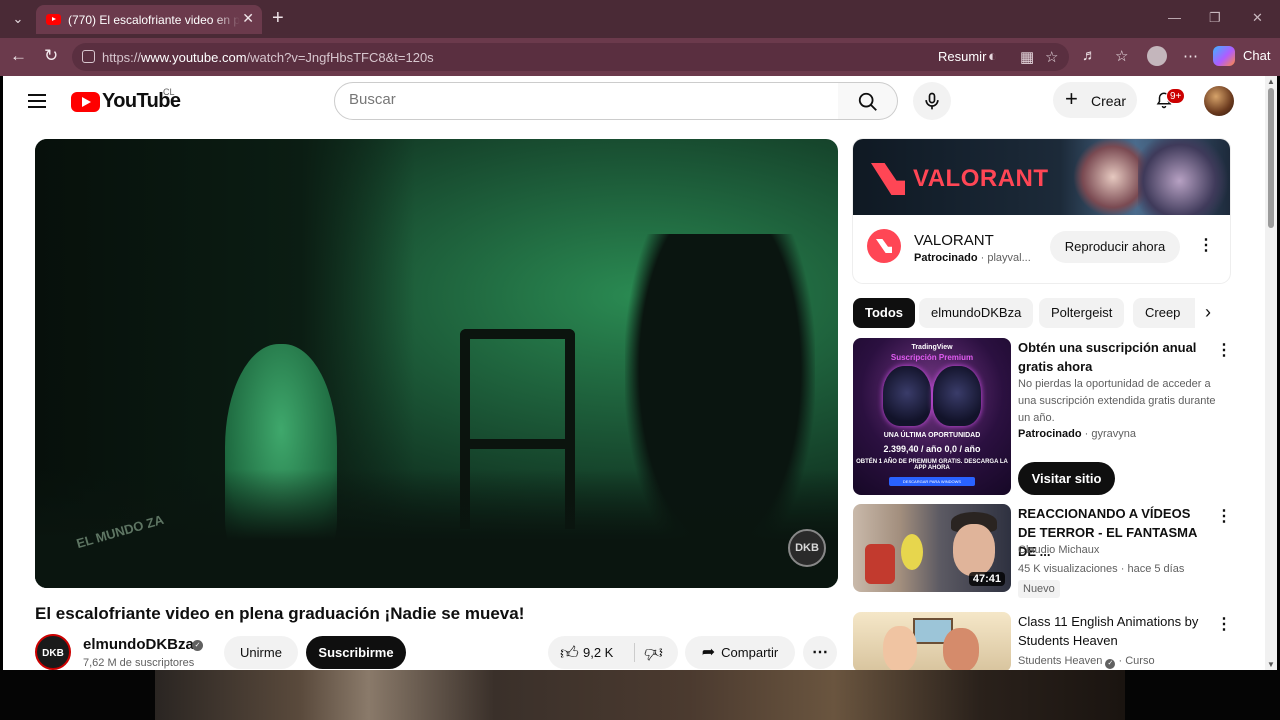  Describe the element at coordinates (1206, 245) in the screenshot. I see `ad-more-options-icon: ⋮` at that location.